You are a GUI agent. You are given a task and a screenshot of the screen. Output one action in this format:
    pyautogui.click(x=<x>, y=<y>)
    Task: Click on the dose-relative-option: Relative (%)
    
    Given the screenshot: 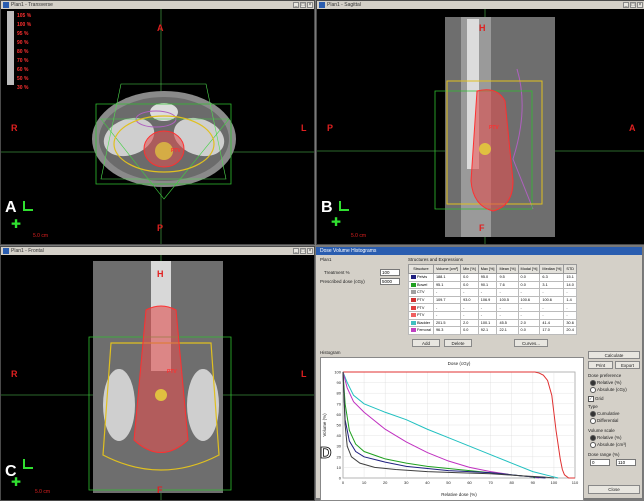 What is the action you would take?
    pyautogui.click(x=606, y=383)
    